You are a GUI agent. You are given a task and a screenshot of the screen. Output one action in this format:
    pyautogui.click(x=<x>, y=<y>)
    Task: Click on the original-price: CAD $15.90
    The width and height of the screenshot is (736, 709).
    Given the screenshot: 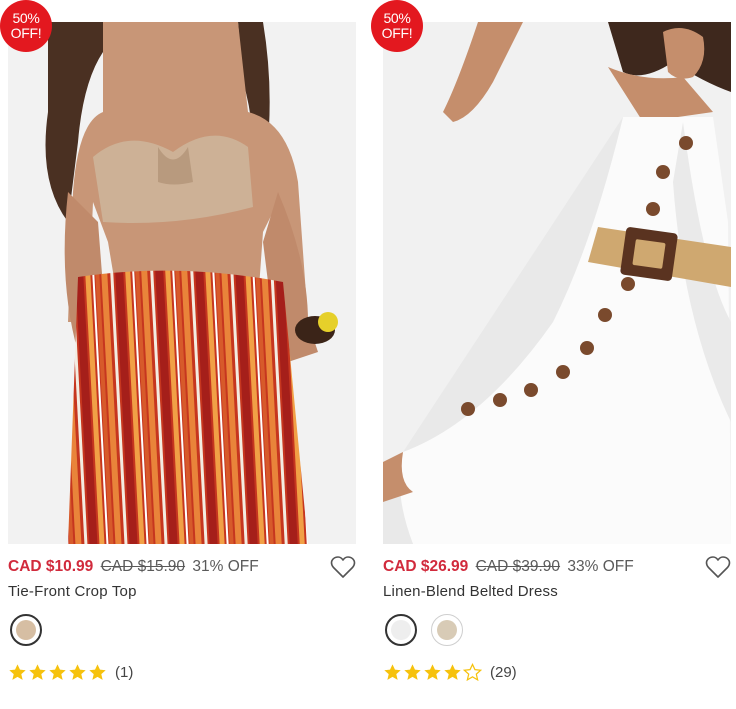 What is the action you would take?
    pyautogui.click(x=143, y=566)
    